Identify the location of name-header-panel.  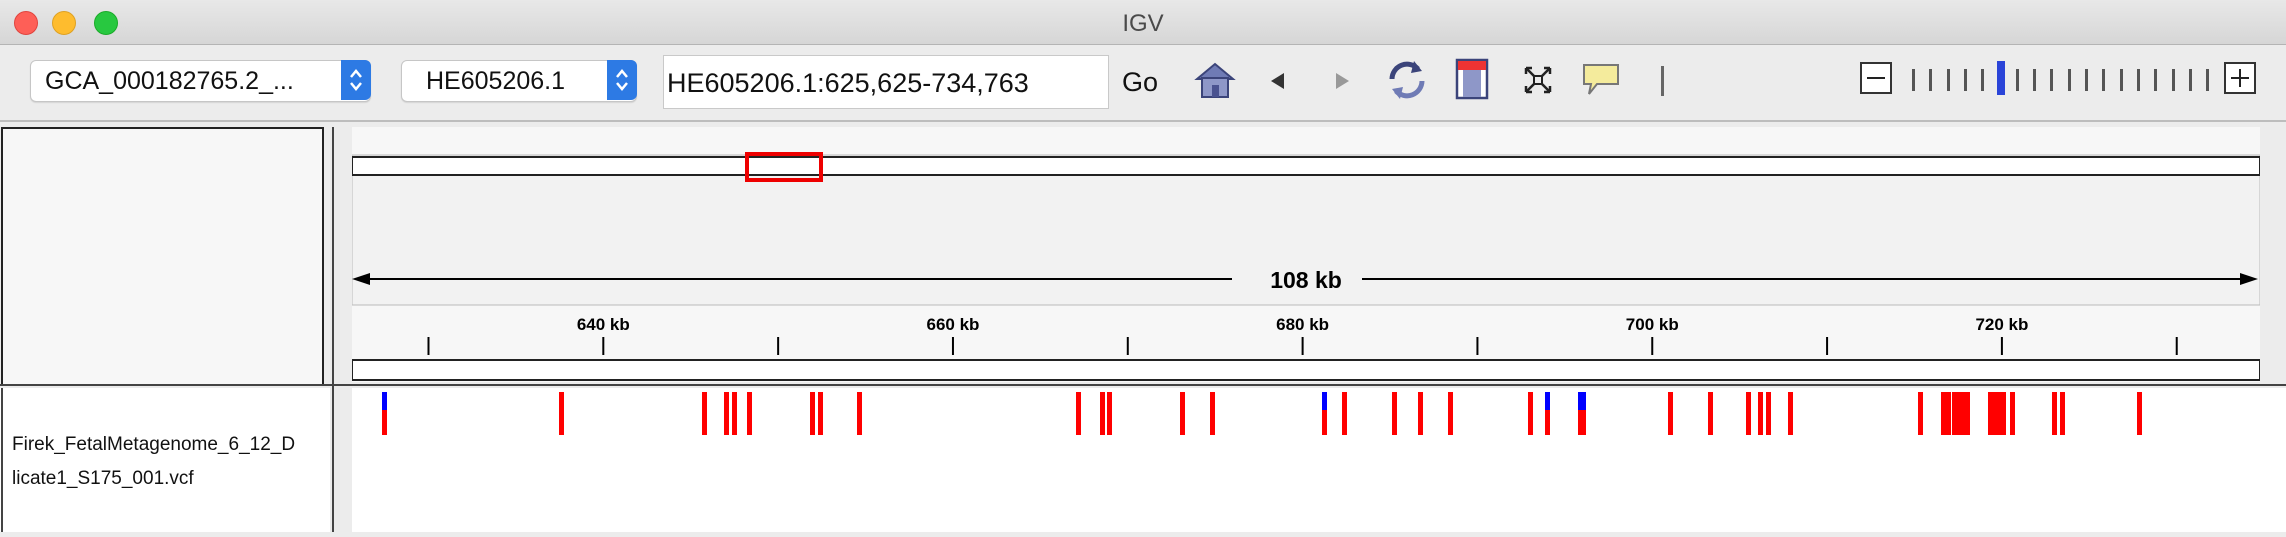
(162, 256).